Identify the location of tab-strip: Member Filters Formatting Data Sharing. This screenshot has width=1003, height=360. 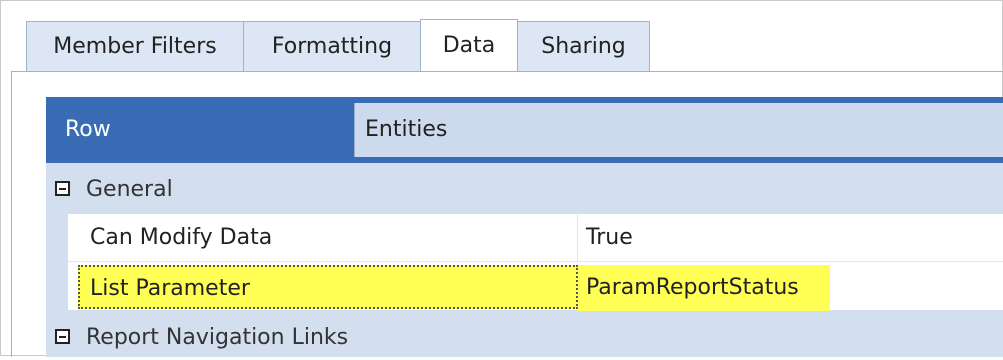
(514, 46).